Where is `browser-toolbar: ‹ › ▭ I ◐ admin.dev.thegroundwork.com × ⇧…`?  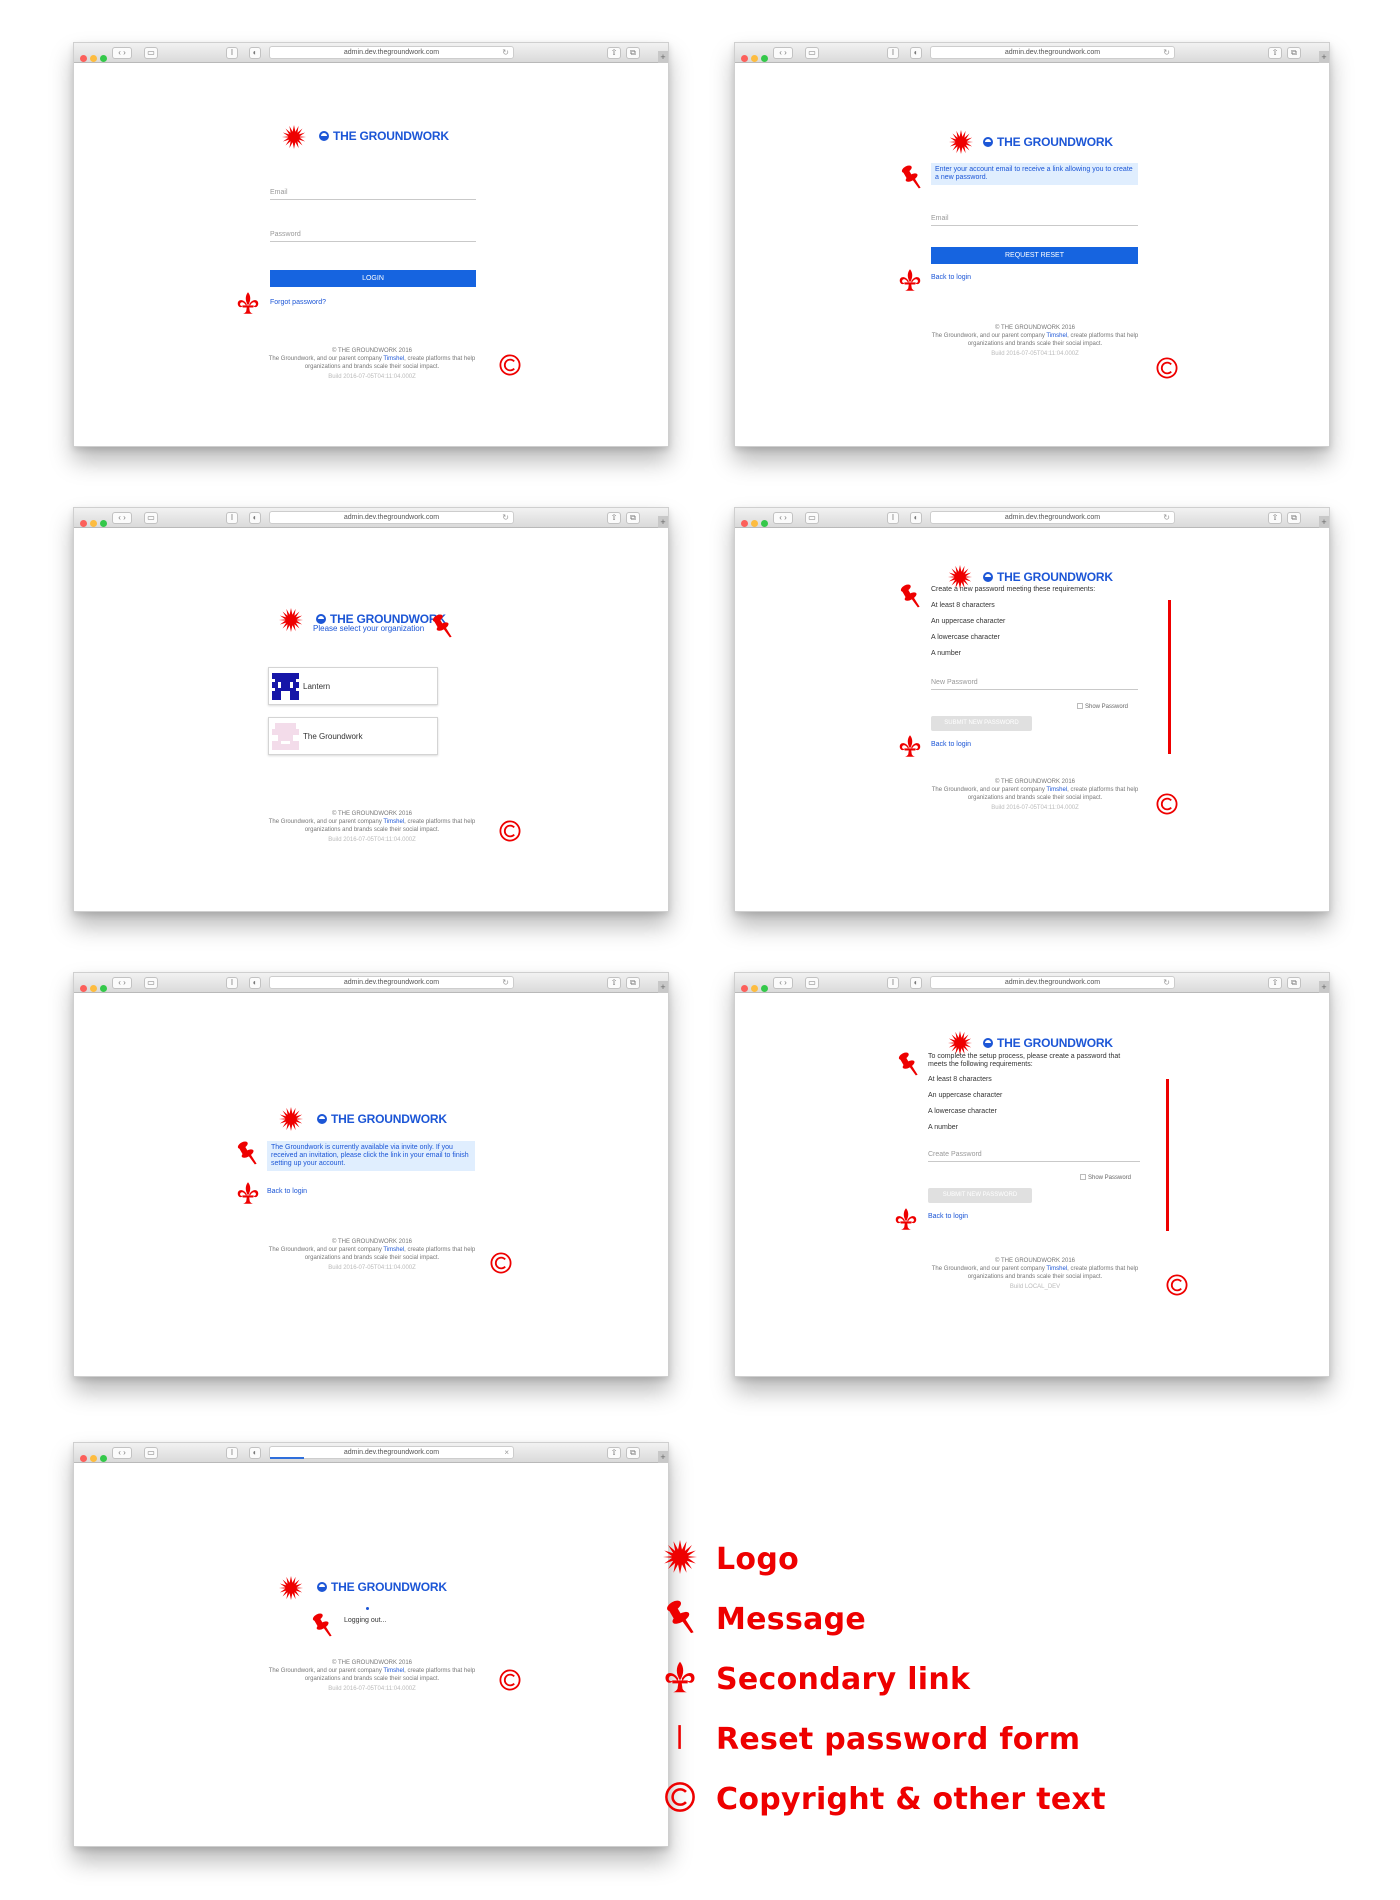
browser-toolbar: ‹ › ▭ I ◐ admin.dev.thegroundwork.com × ⇧… is located at coordinates (371, 1453).